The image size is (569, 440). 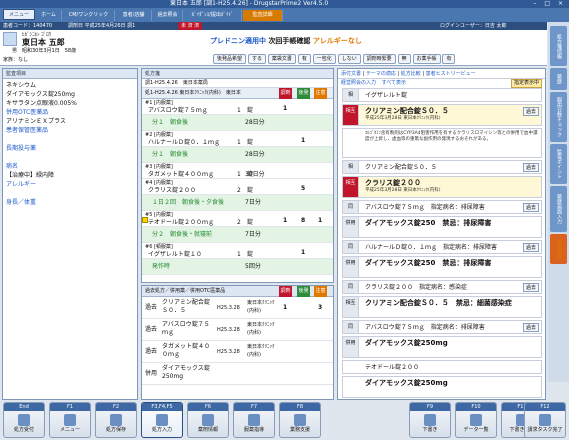 What do you see at coordinates (351, 307) in the screenshot?
I see `card-tag: 相互` at bounding box center [351, 307].